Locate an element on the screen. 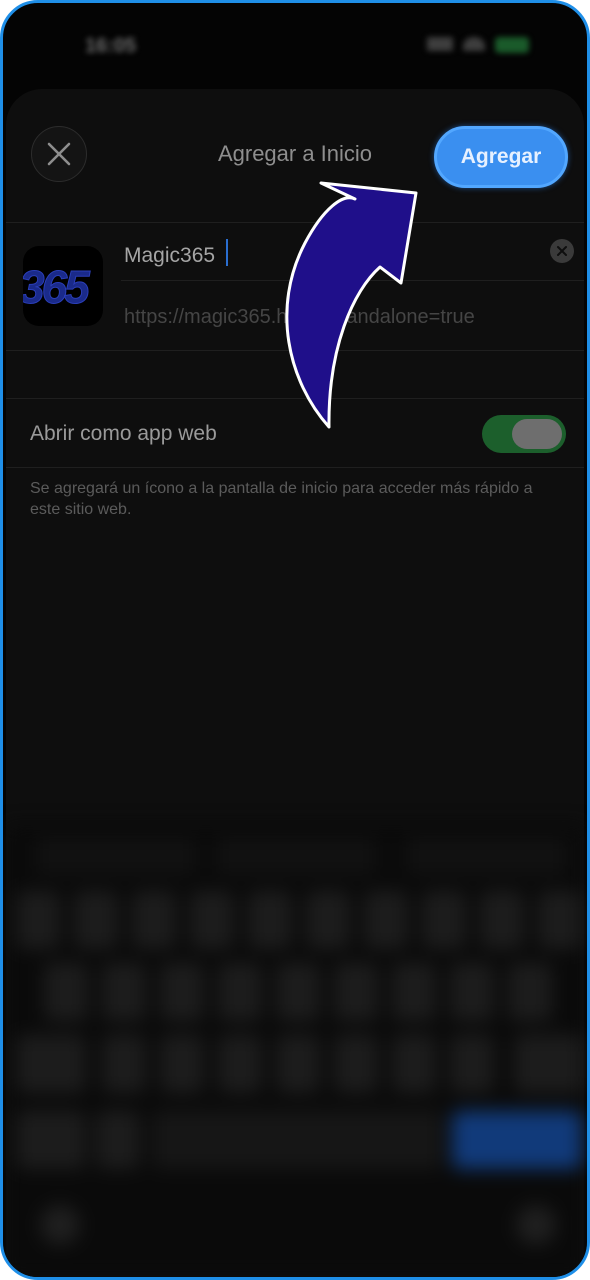 The image size is (590, 1280). delete-key is located at coordinates (549, 1064).